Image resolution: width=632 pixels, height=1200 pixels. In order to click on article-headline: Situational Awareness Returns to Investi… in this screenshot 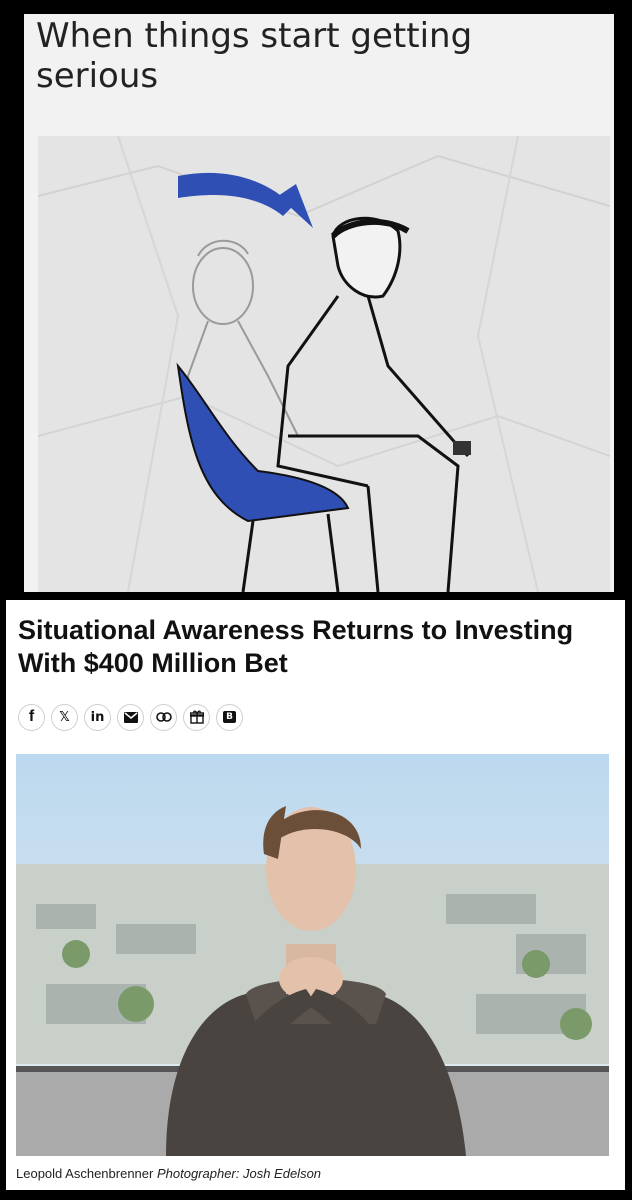, I will do `click(318, 647)`.